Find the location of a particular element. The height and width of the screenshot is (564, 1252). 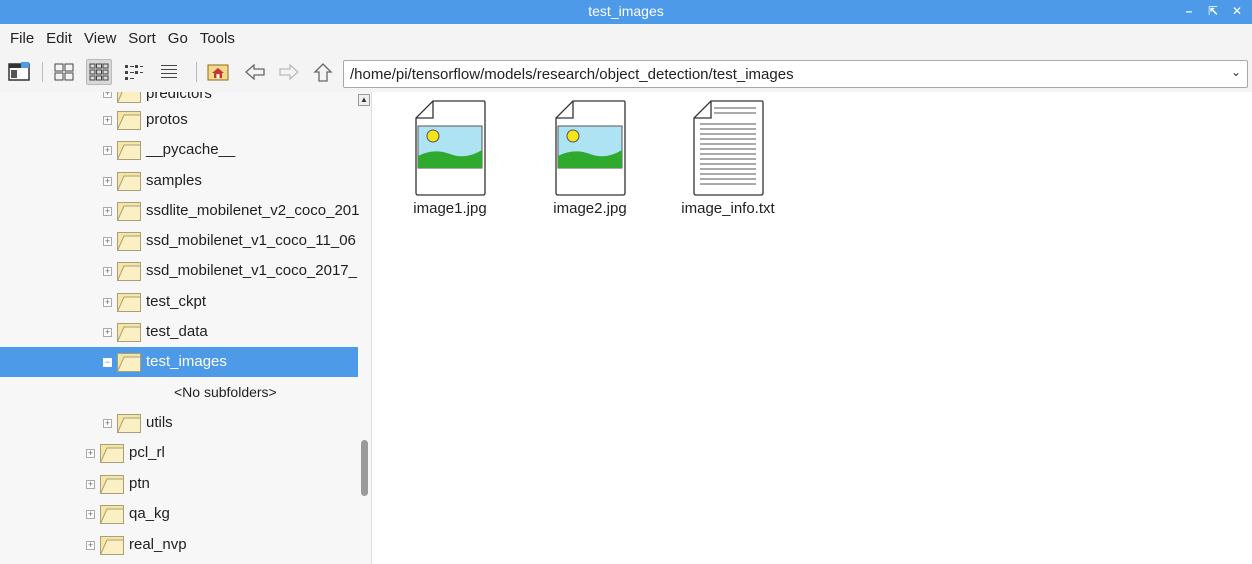

back-button is located at coordinates (255, 72).